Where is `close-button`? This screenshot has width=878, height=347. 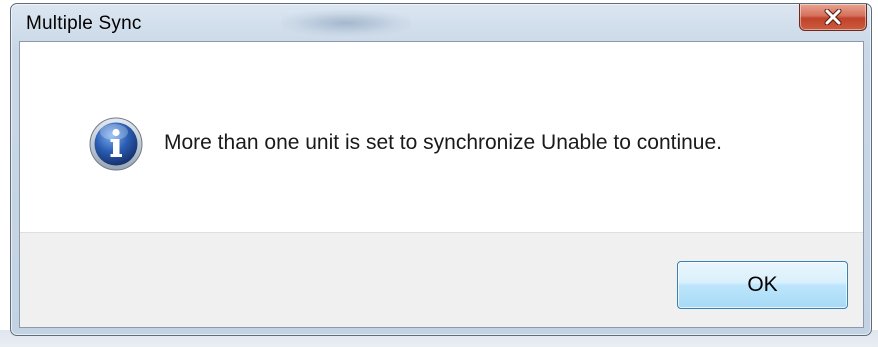
close-button is located at coordinates (833, 17).